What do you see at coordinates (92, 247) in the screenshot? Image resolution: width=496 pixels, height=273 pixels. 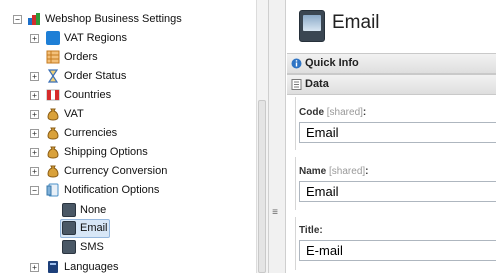 I see `tree-node-label: SMS` at bounding box center [92, 247].